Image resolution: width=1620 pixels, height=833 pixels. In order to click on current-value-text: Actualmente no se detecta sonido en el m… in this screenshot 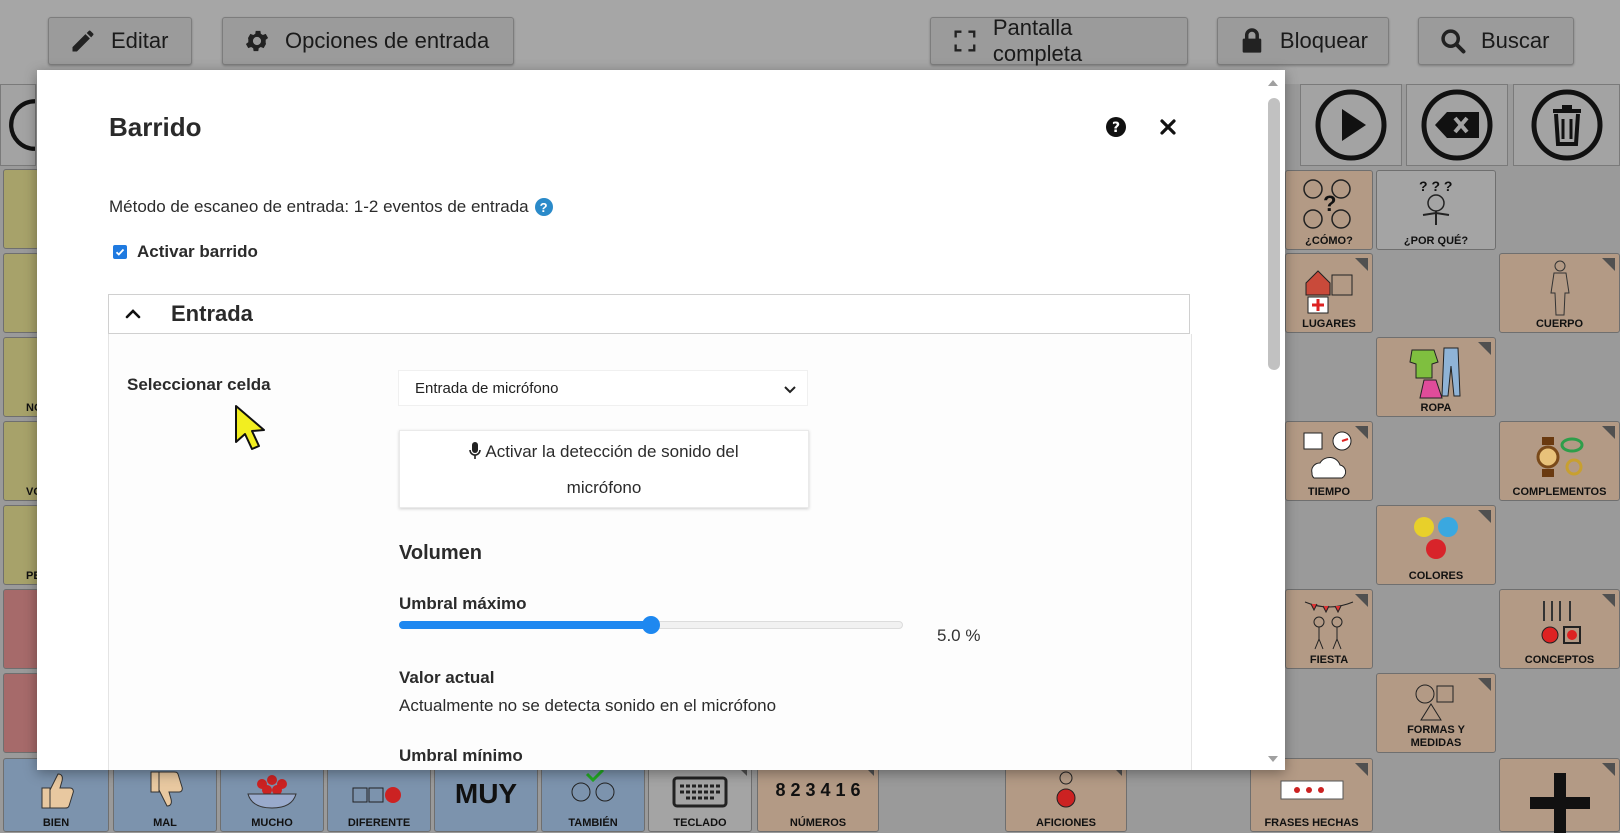, I will do `click(588, 705)`.